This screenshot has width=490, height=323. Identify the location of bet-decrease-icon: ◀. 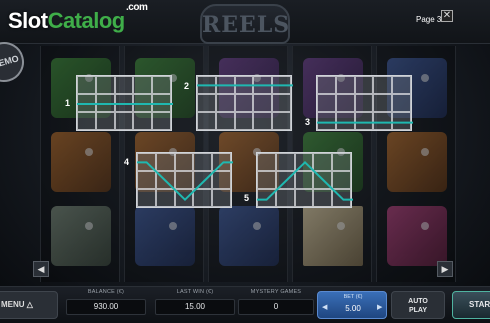
(324, 307).